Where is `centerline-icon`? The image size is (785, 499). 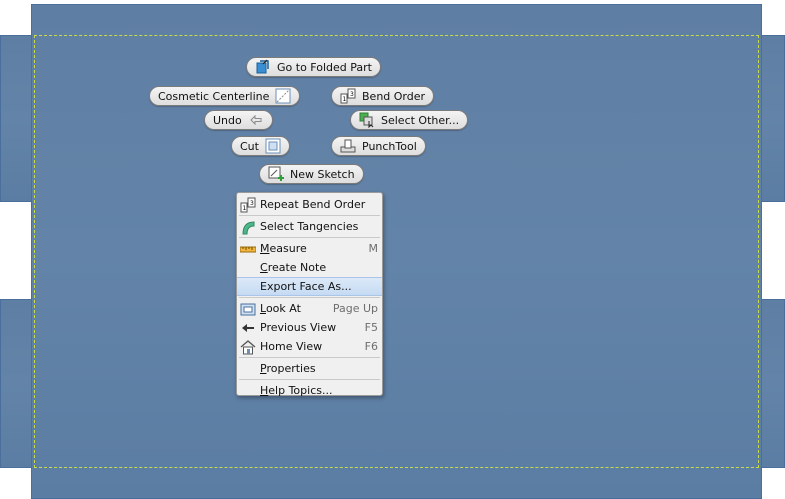
centerline-icon is located at coordinates (283, 96).